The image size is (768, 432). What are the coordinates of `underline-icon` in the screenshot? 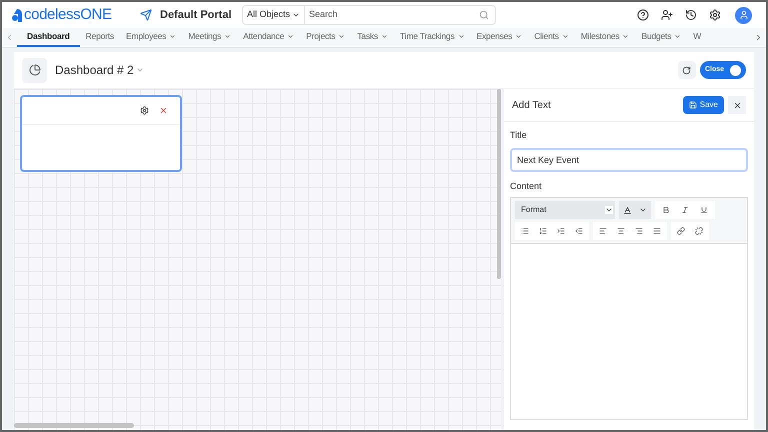 It's located at (704, 210).